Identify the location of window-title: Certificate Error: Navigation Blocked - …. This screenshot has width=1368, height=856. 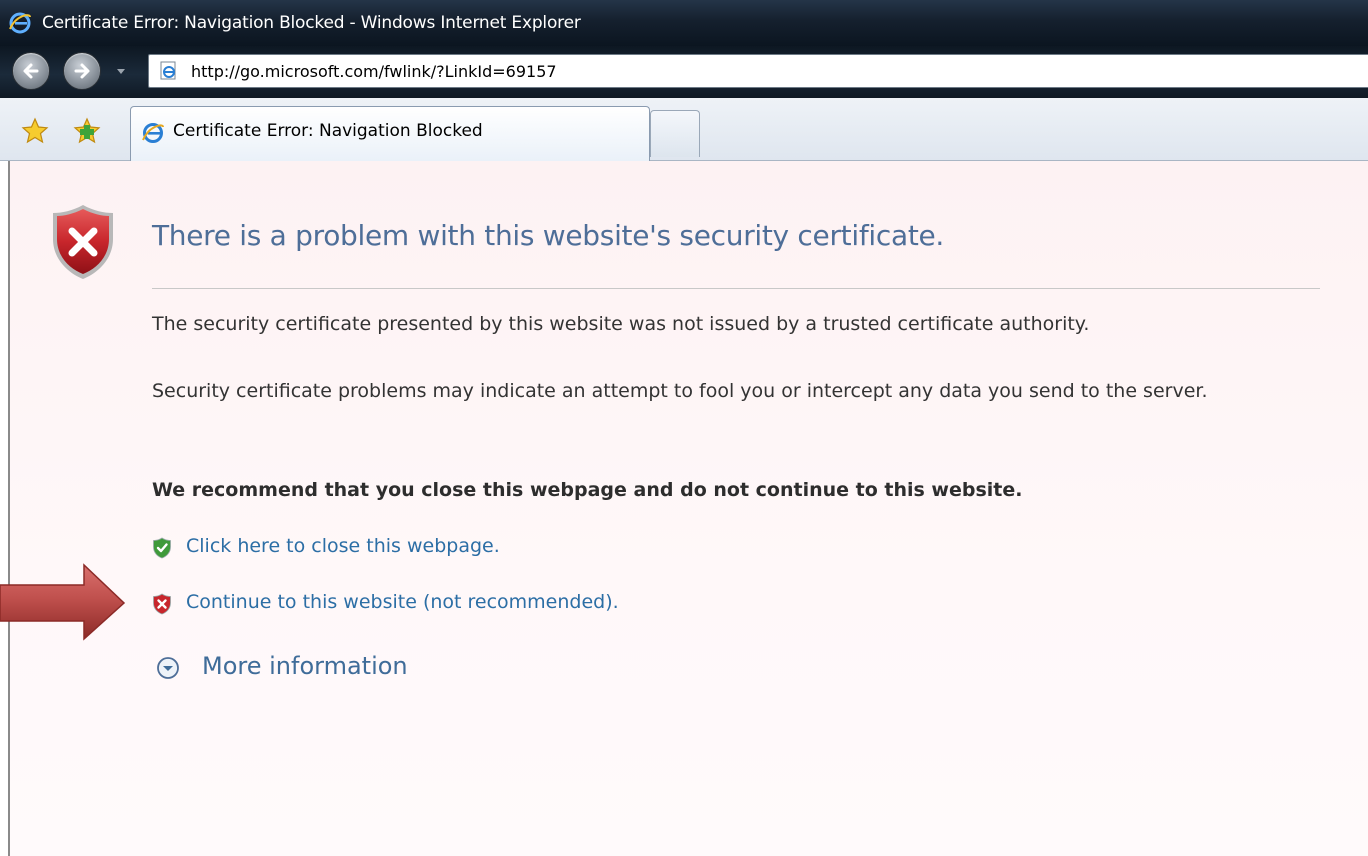
(311, 23).